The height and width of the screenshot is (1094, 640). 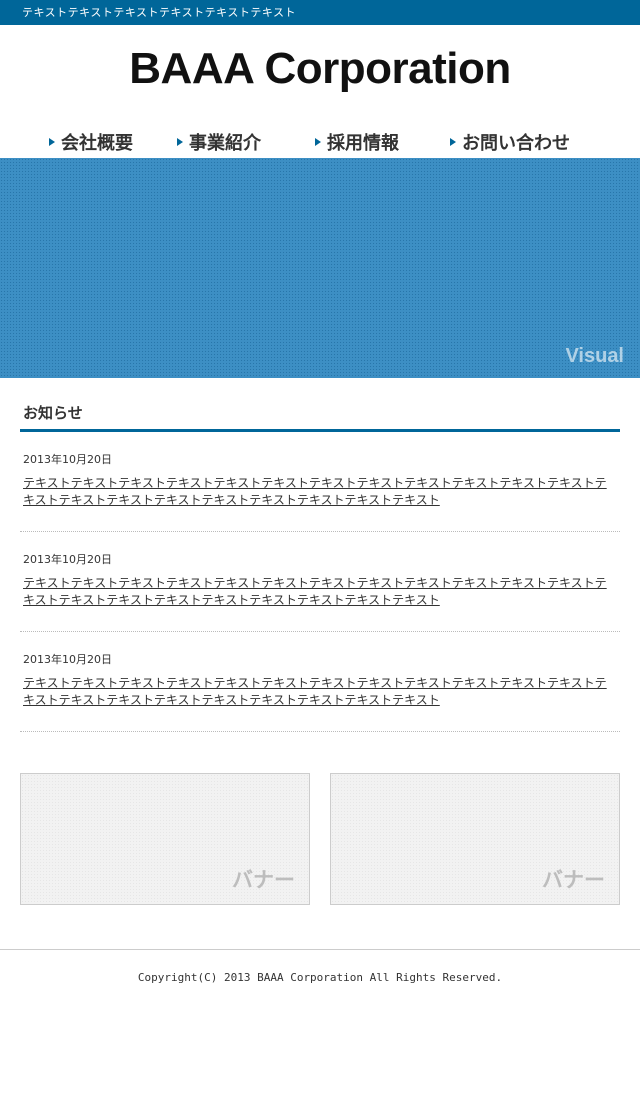 I want to click on nav-item-business: 事業紹介, so click(x=219, y=144).